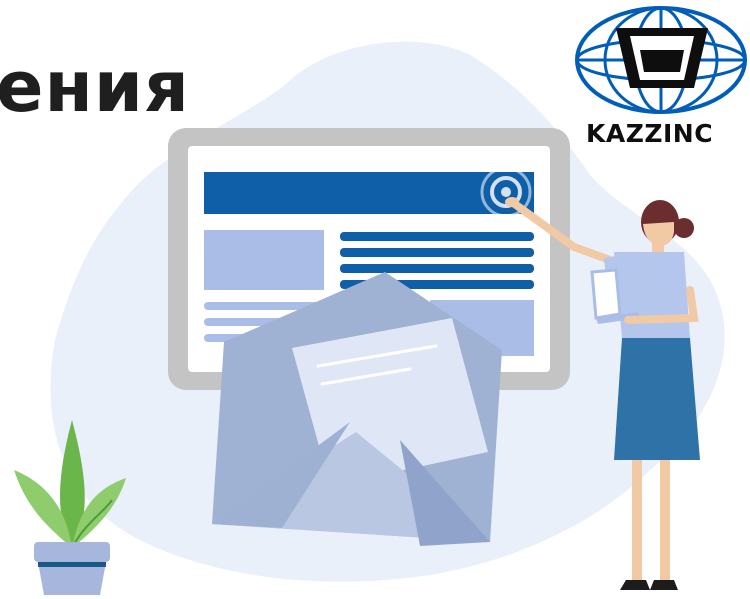 The height and width of the screenshot is (599, 750). What do you see at coordinates (661, 60) in the screenshot?
I see `globe-mining-cart-icon` at bounding box center [661, 60].